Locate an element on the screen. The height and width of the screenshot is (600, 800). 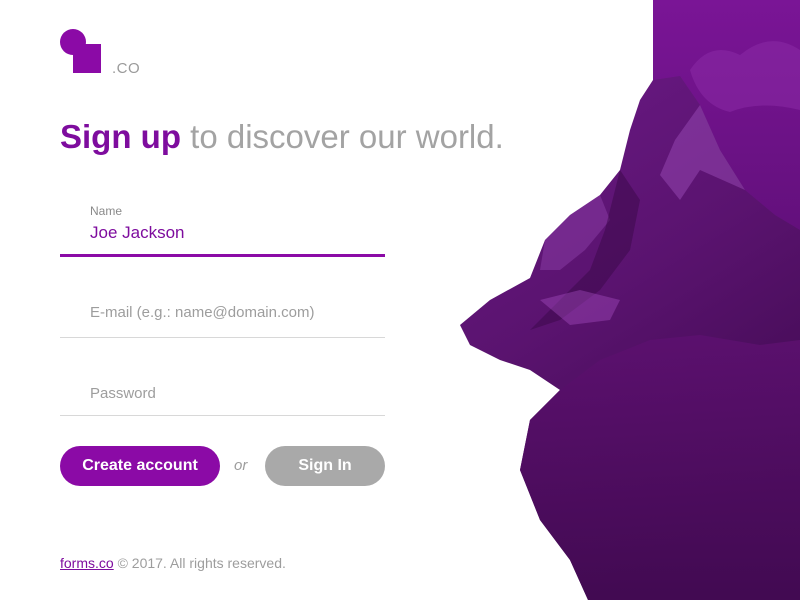
logo-suffix: .CO is located at coordinates (126, 68).